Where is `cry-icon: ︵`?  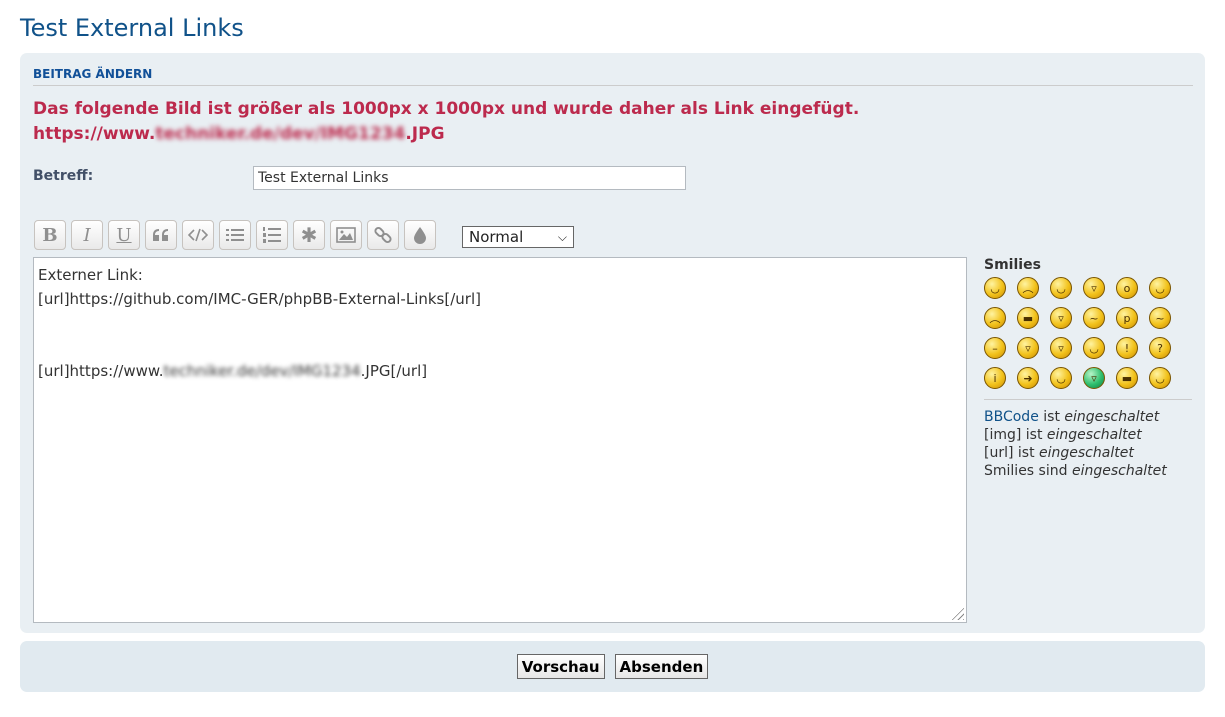 cry-icon: ︵ is located at coordinates (995, 318).